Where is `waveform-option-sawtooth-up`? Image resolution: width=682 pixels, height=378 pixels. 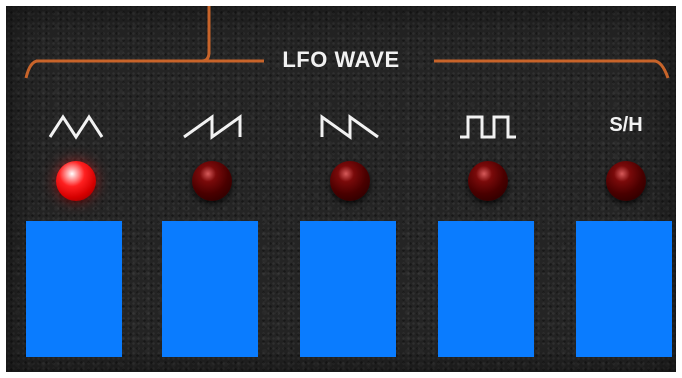
waveform-option-sawtooth-up is located at coordinates (212, 232).